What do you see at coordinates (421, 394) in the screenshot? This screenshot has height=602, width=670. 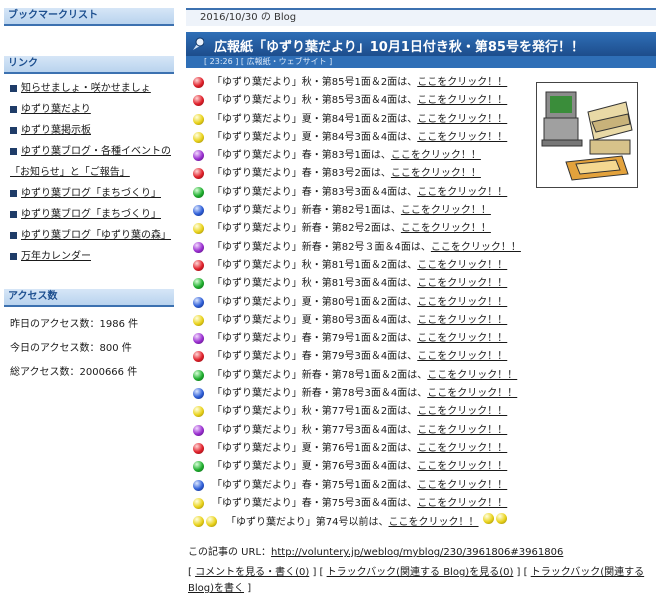 I see `issue-row: 「ゆずり葉だより」新春・第78号3面＆4面は、ここをクリック！！` at bounding box center [421, 394].